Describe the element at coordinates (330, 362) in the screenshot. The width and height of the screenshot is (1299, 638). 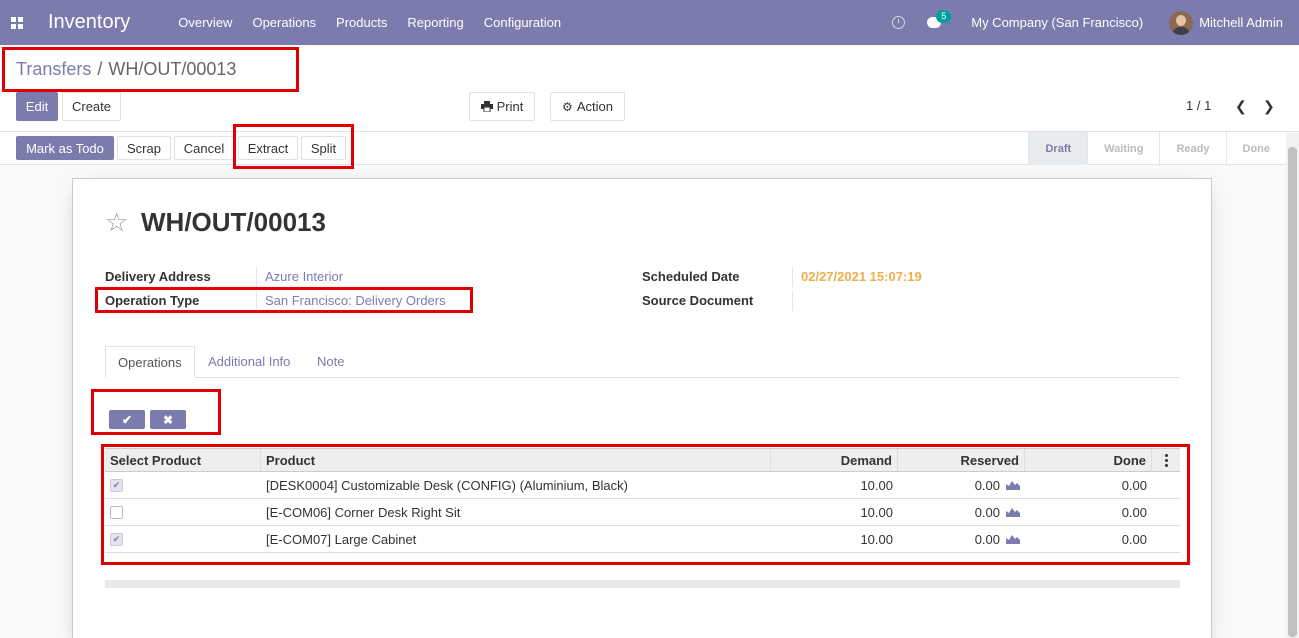
I see `tab-note: Note` at that location.